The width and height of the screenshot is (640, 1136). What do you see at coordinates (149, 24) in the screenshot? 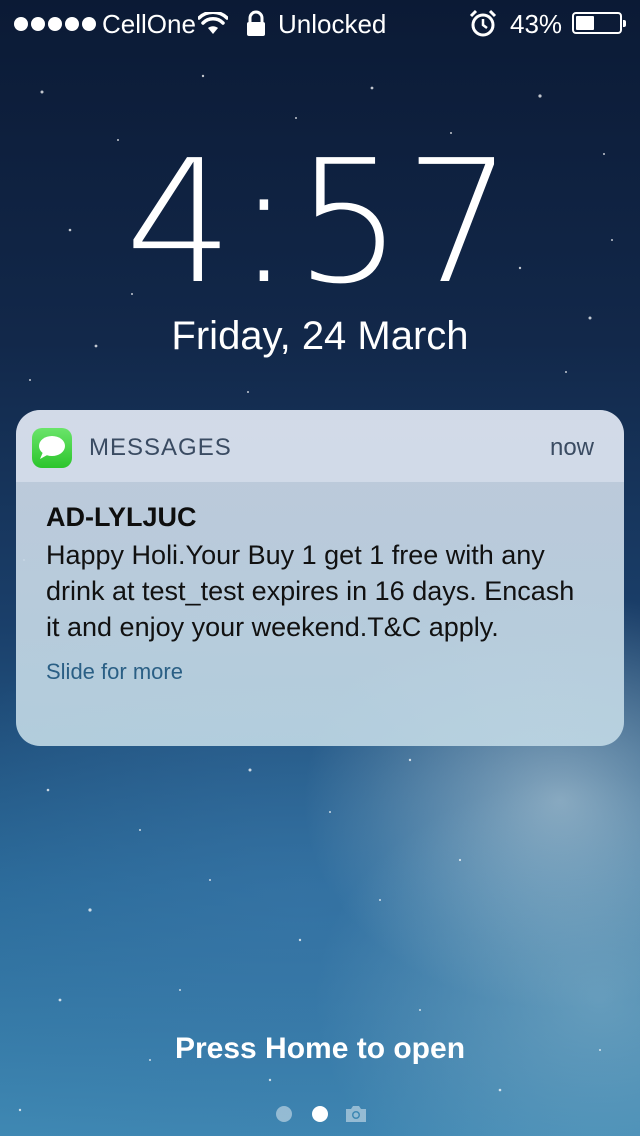
I see `carrier-name: CellOne` at bounding box center [149, 24].